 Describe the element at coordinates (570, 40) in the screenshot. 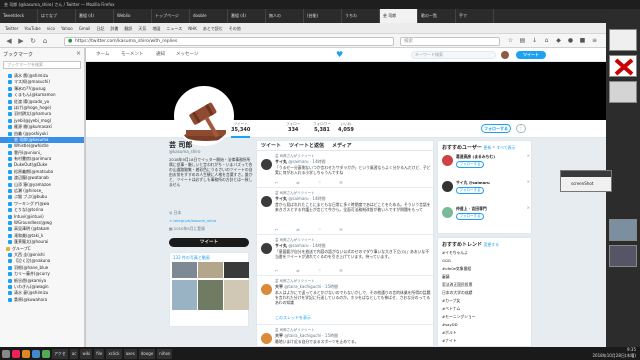

I see `extension-icon: ●` at that location.